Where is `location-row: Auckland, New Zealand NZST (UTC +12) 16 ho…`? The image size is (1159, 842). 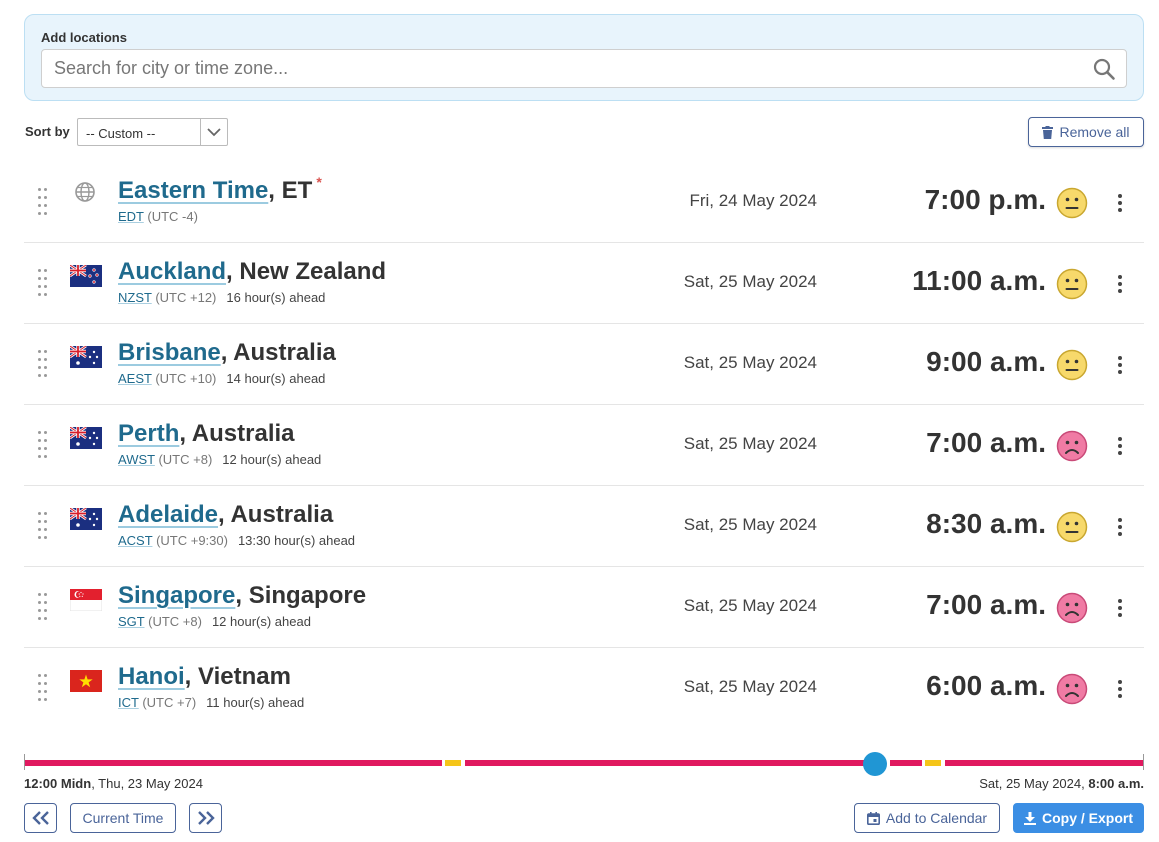
location-row: Auckland, New Zealand NZST (UTC +12) 16 ho… is located at coordinates (584, 283).